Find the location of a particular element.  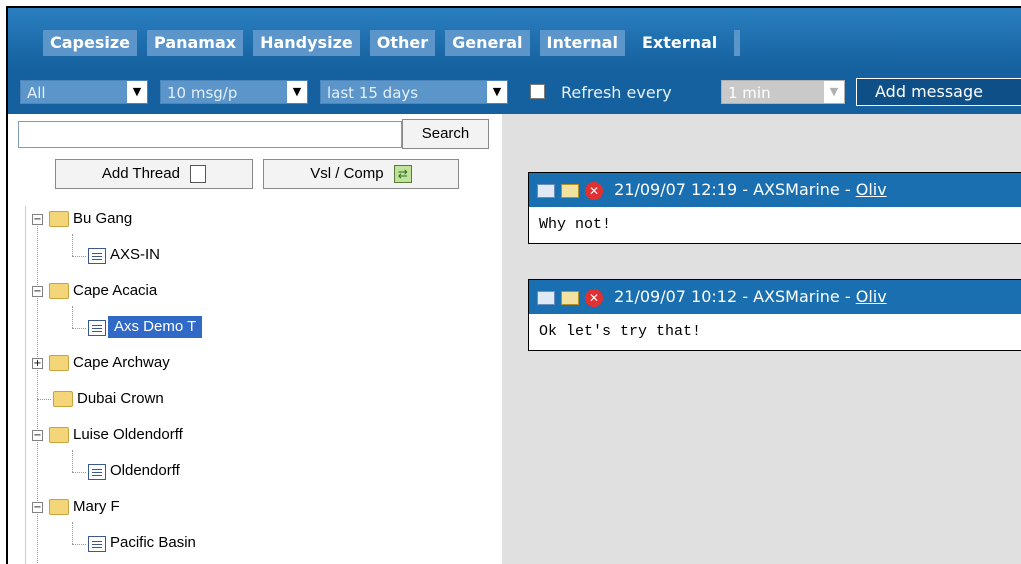

message-body: Ok let's try that! is located at coordinates (620, 331).